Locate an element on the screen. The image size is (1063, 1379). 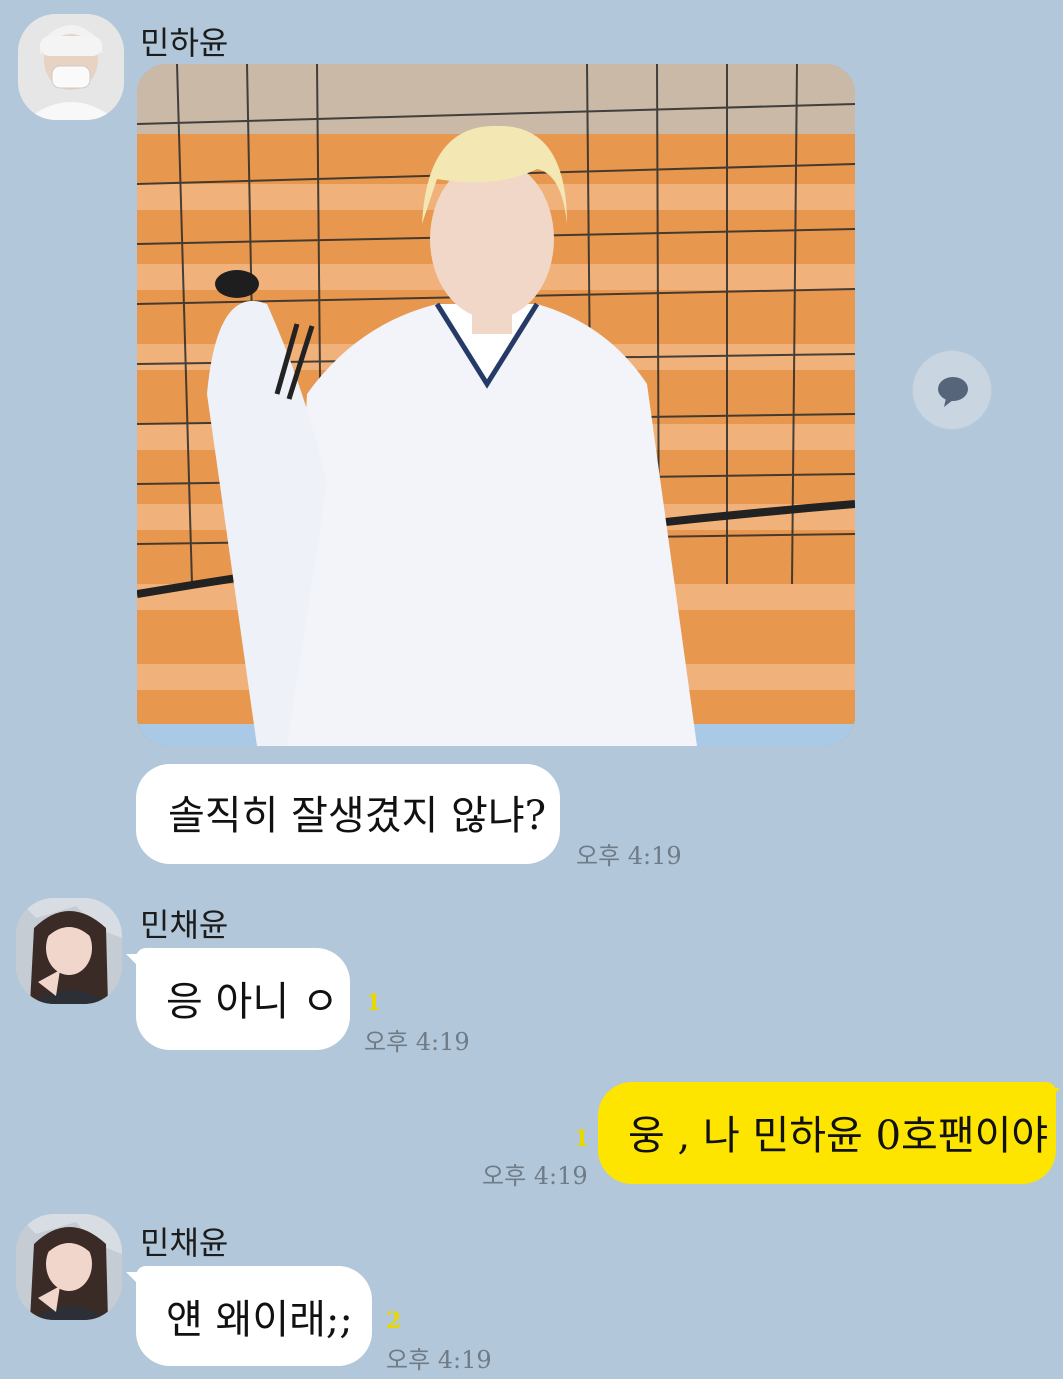
message-bubble: 솔직히 잘생겼지 않냐? is located at coordinates (348, 814).